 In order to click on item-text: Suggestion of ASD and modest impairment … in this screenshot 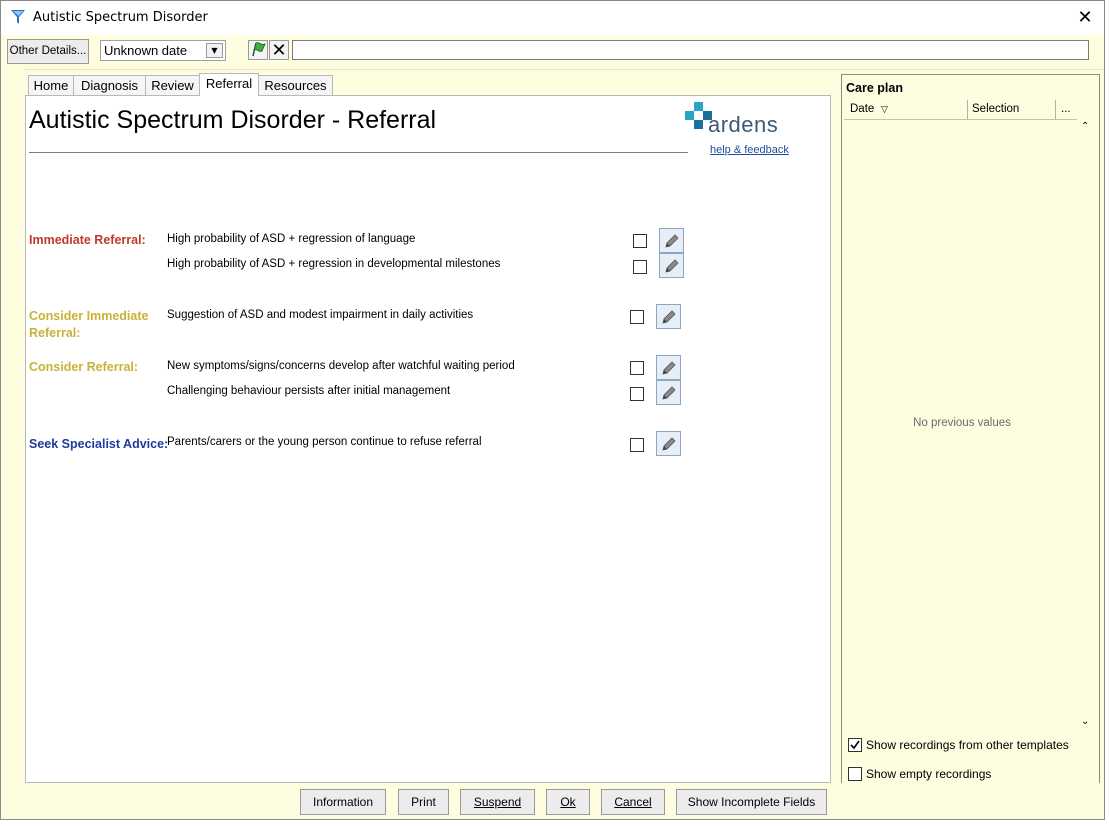, I will do `click(320, 315)`.